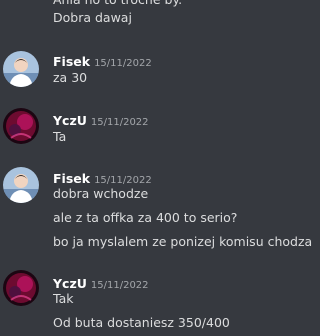 The width and height of the screenshot is (320, 336). What do you see at coordinates (117, 4) in the screenshot?
I see `message-line: Ania no to troche by.` at bounding box center [117, 4].